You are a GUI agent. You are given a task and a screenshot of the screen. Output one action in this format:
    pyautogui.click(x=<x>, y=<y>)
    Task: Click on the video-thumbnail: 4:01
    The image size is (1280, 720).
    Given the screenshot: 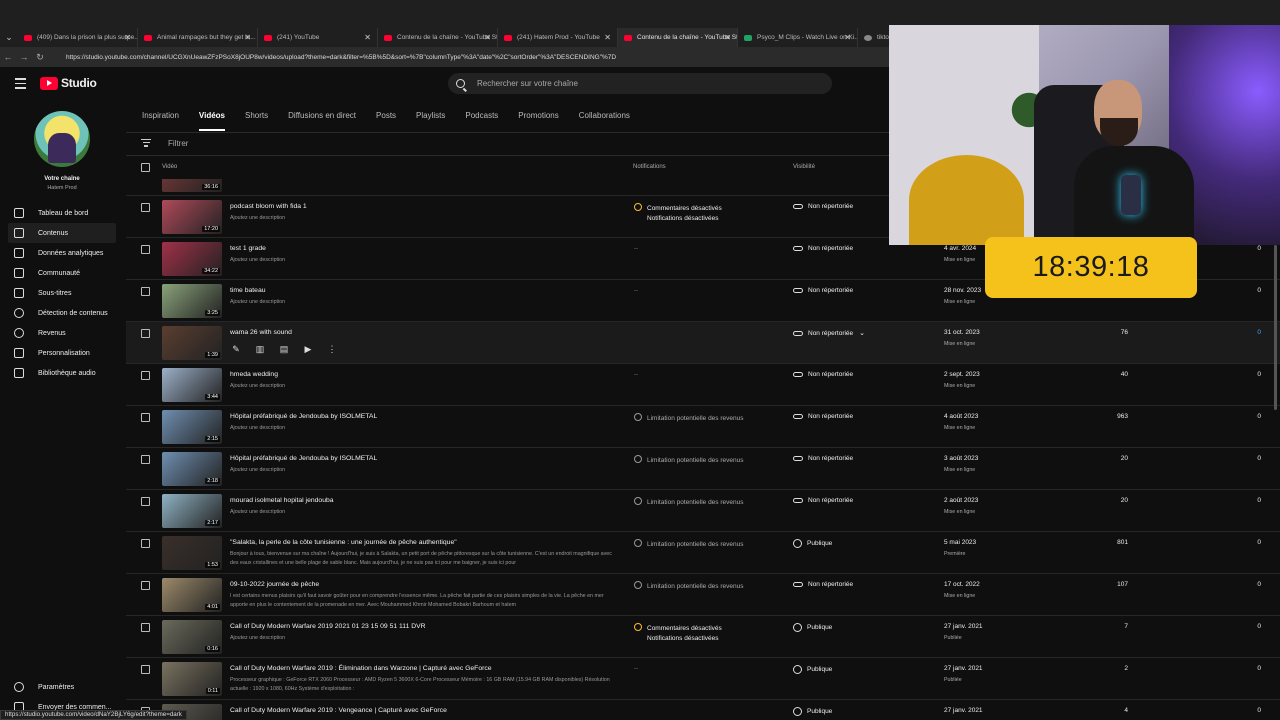 What is the action you would take?
    pyautogui.click(x=192, y=595)
    